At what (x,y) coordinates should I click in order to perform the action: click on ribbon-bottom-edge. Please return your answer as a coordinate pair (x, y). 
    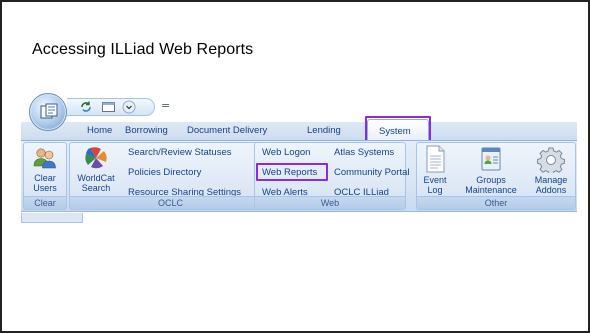
    Looking at the image, I should click on (52, 218).